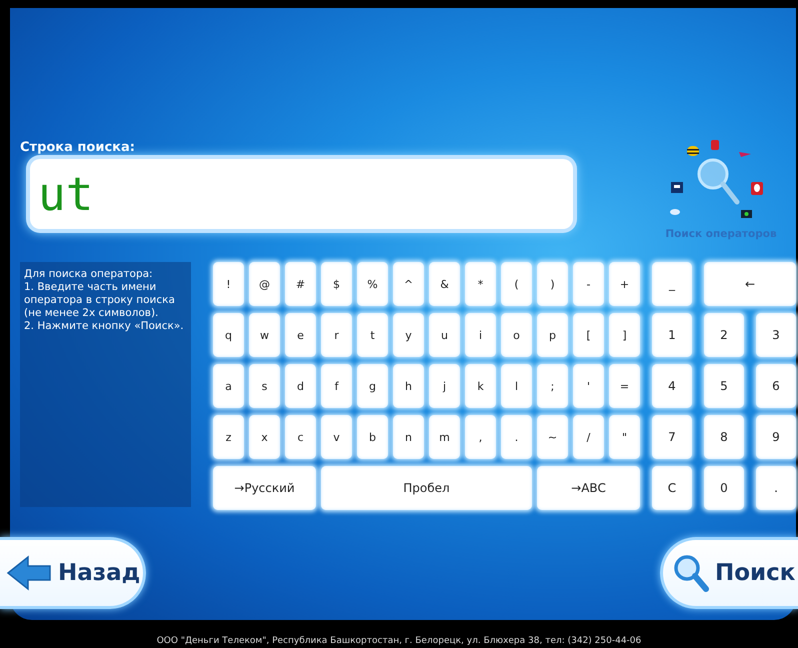 This screenshot has height=648, width=798. What do you see at coordinates (444, 284) in the screenshot?
I see `keyboard-key: &` at bounding box center [444, 284].